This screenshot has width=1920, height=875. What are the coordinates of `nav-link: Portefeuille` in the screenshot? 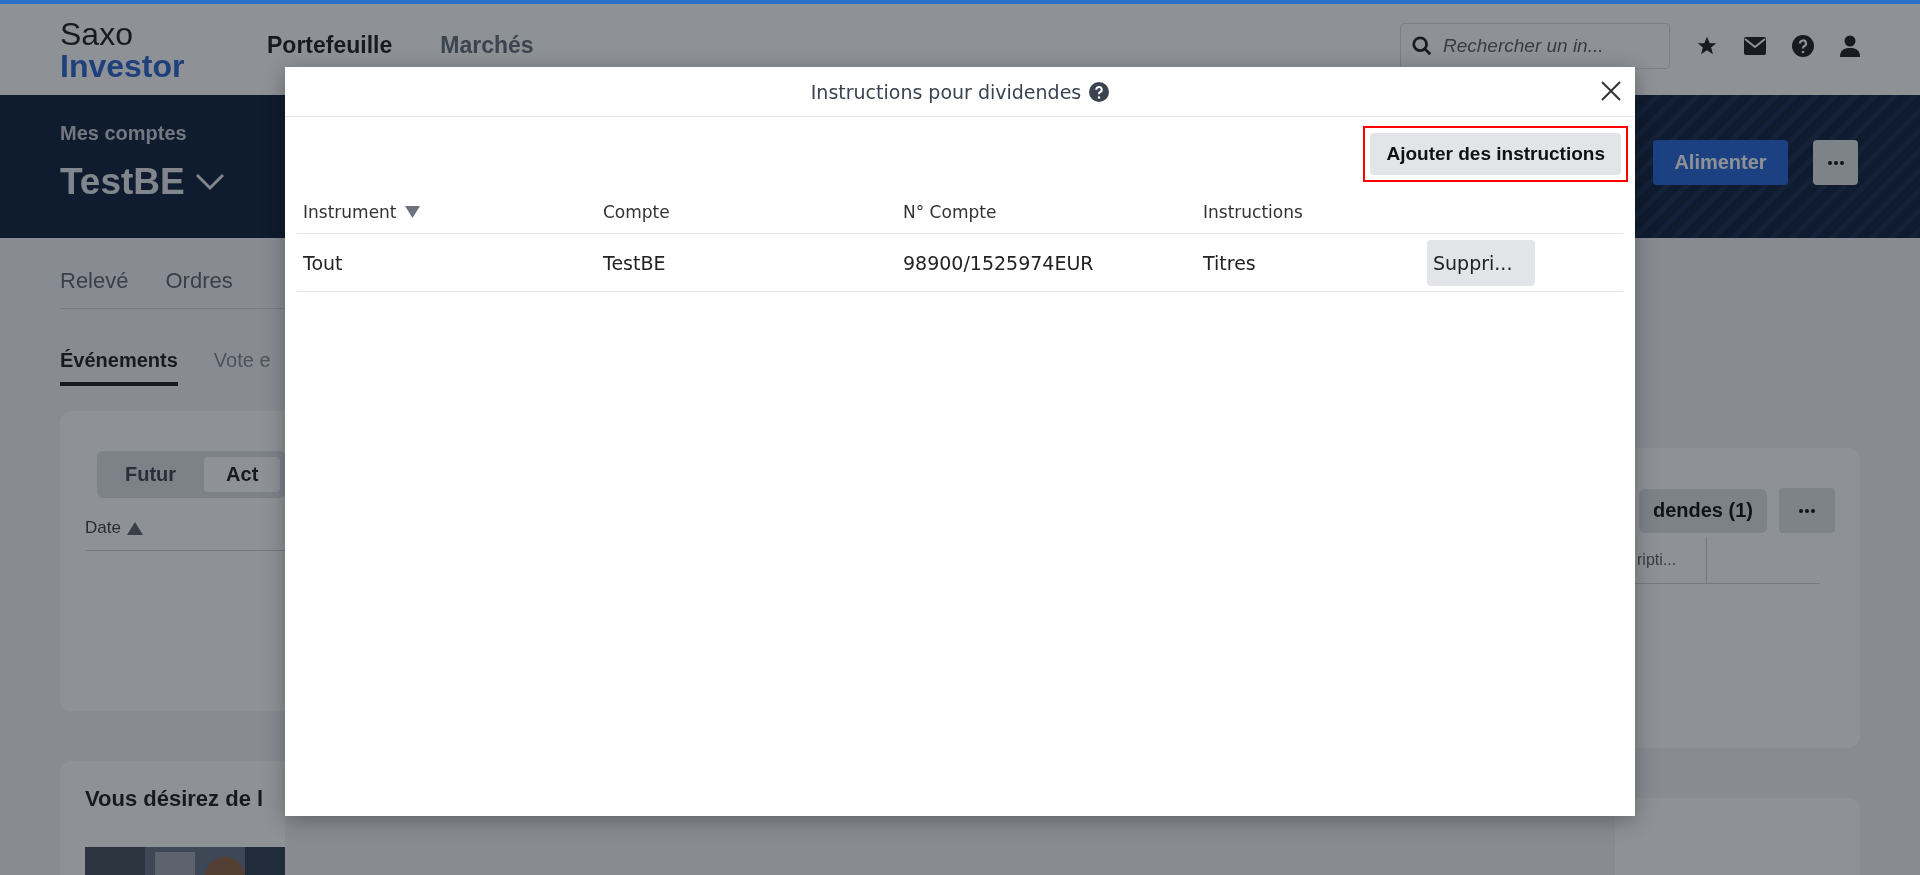 It's located at (330, 45).